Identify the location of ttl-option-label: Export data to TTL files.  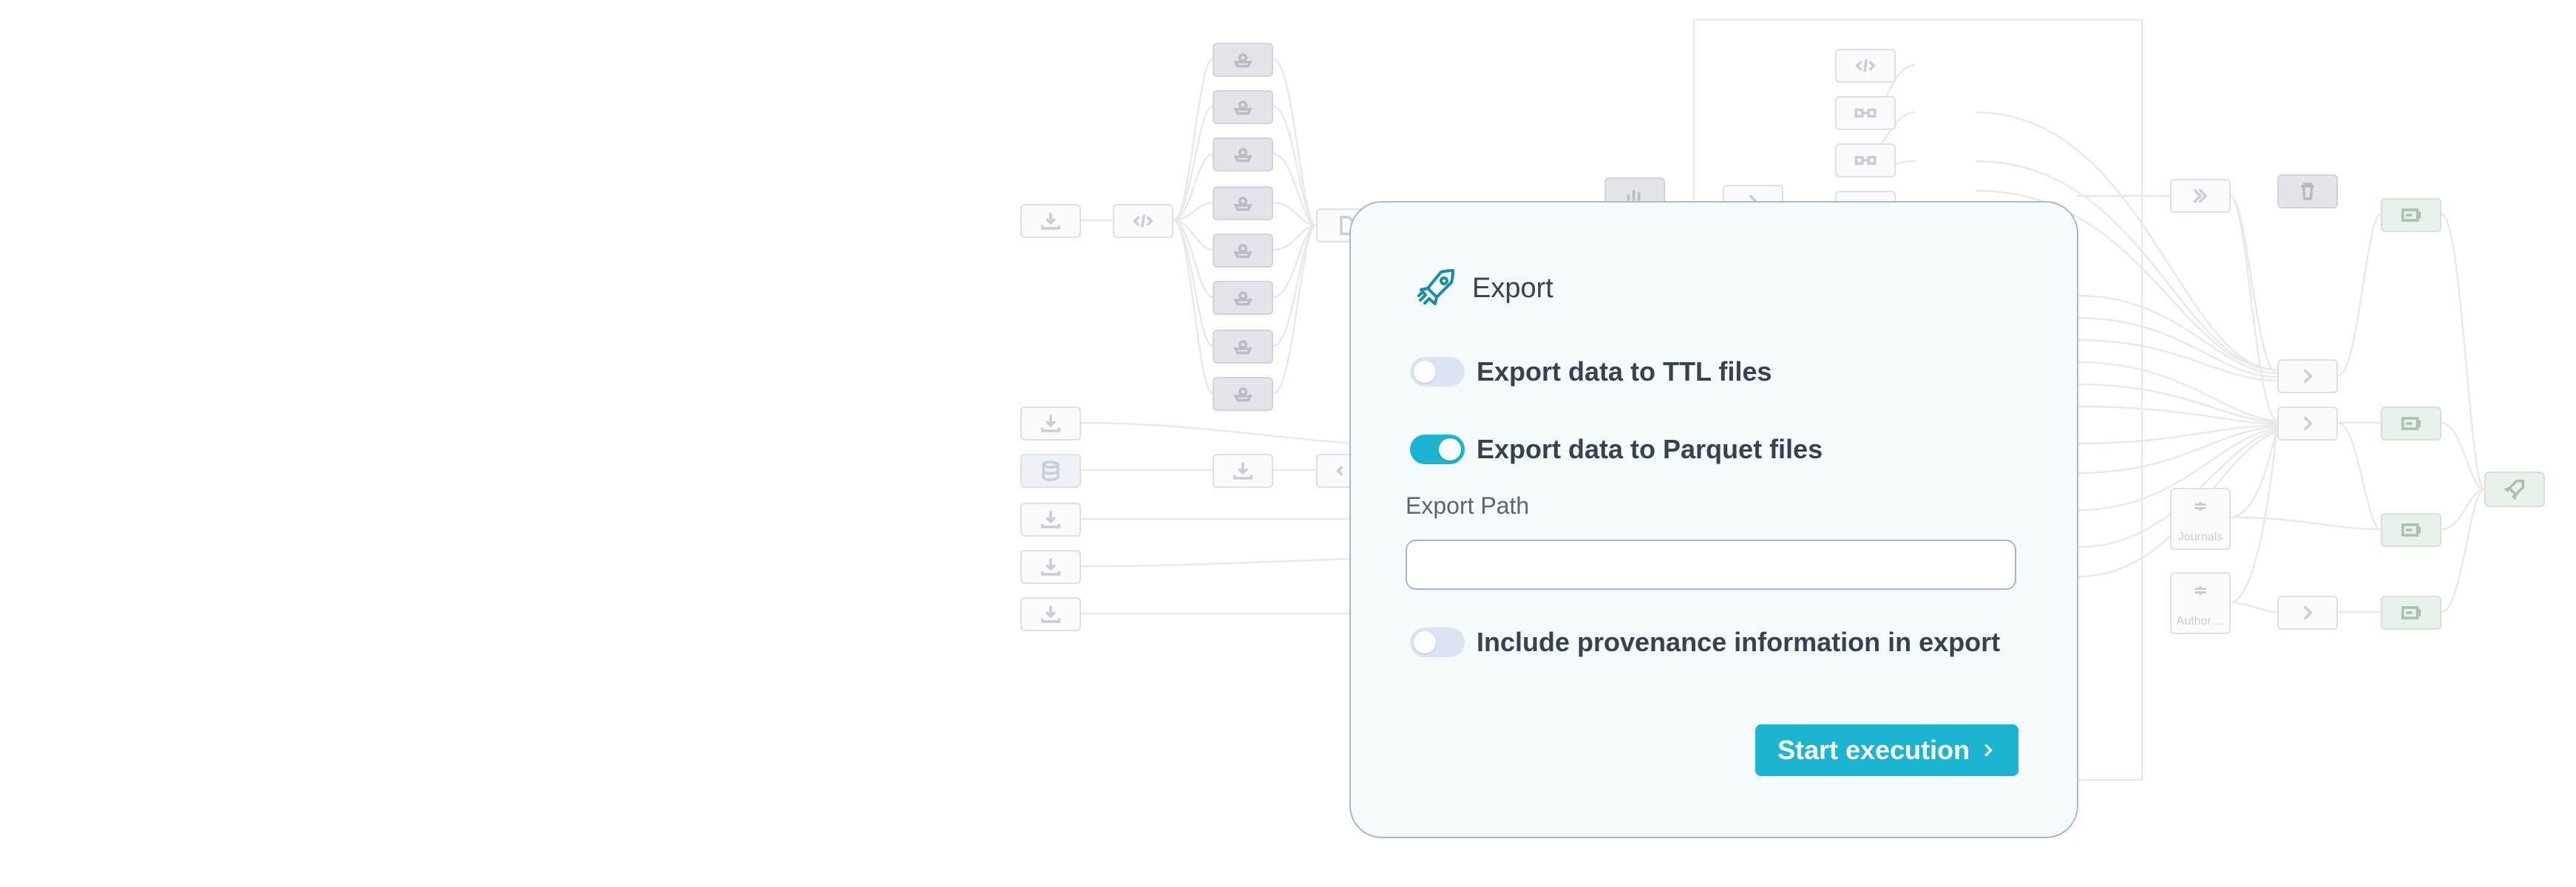
(1624, 371).